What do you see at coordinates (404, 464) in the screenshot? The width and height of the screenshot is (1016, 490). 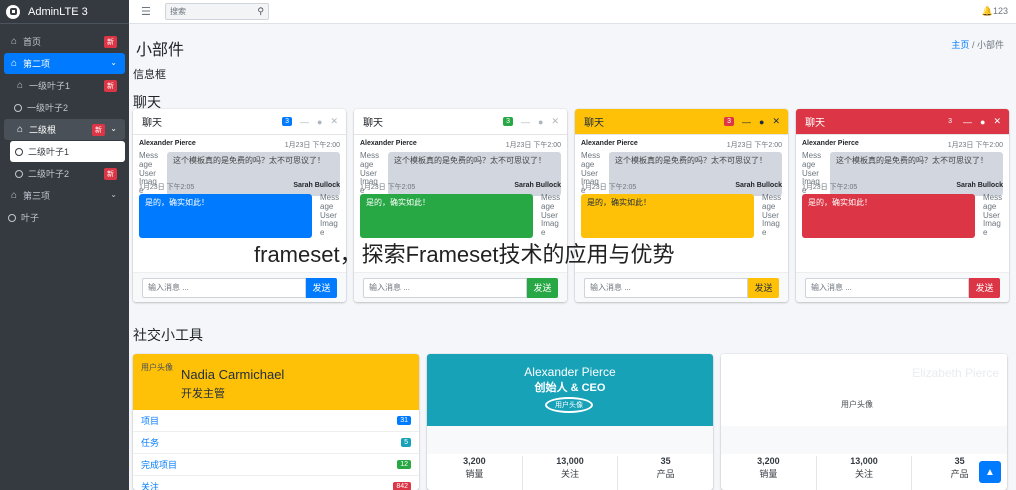 I see `count-badge: 12` at bounding box center [404, 464].